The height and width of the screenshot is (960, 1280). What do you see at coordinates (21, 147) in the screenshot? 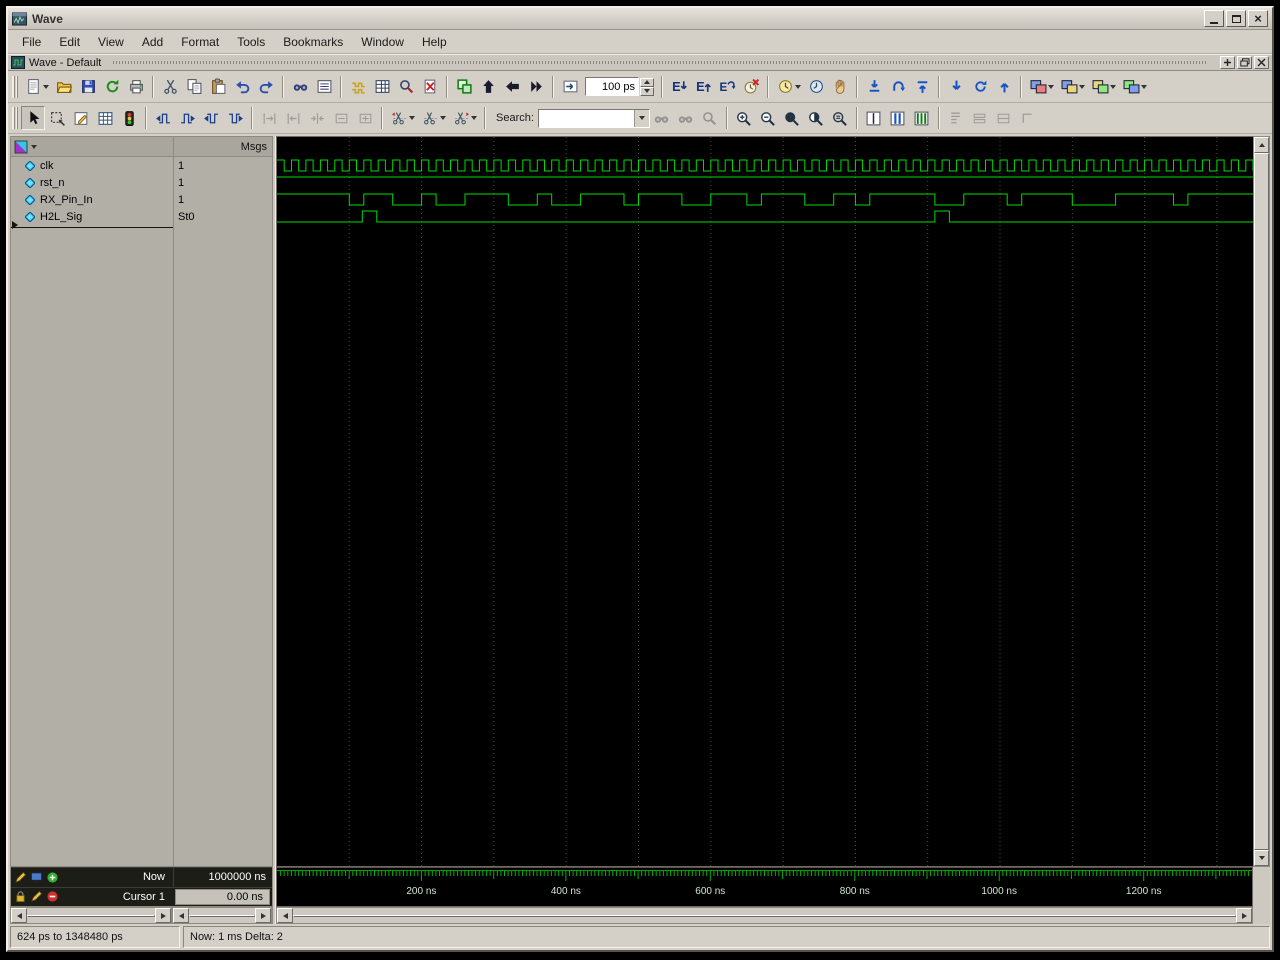
I see `wave-group-icon` at bounding box center [21, 147].